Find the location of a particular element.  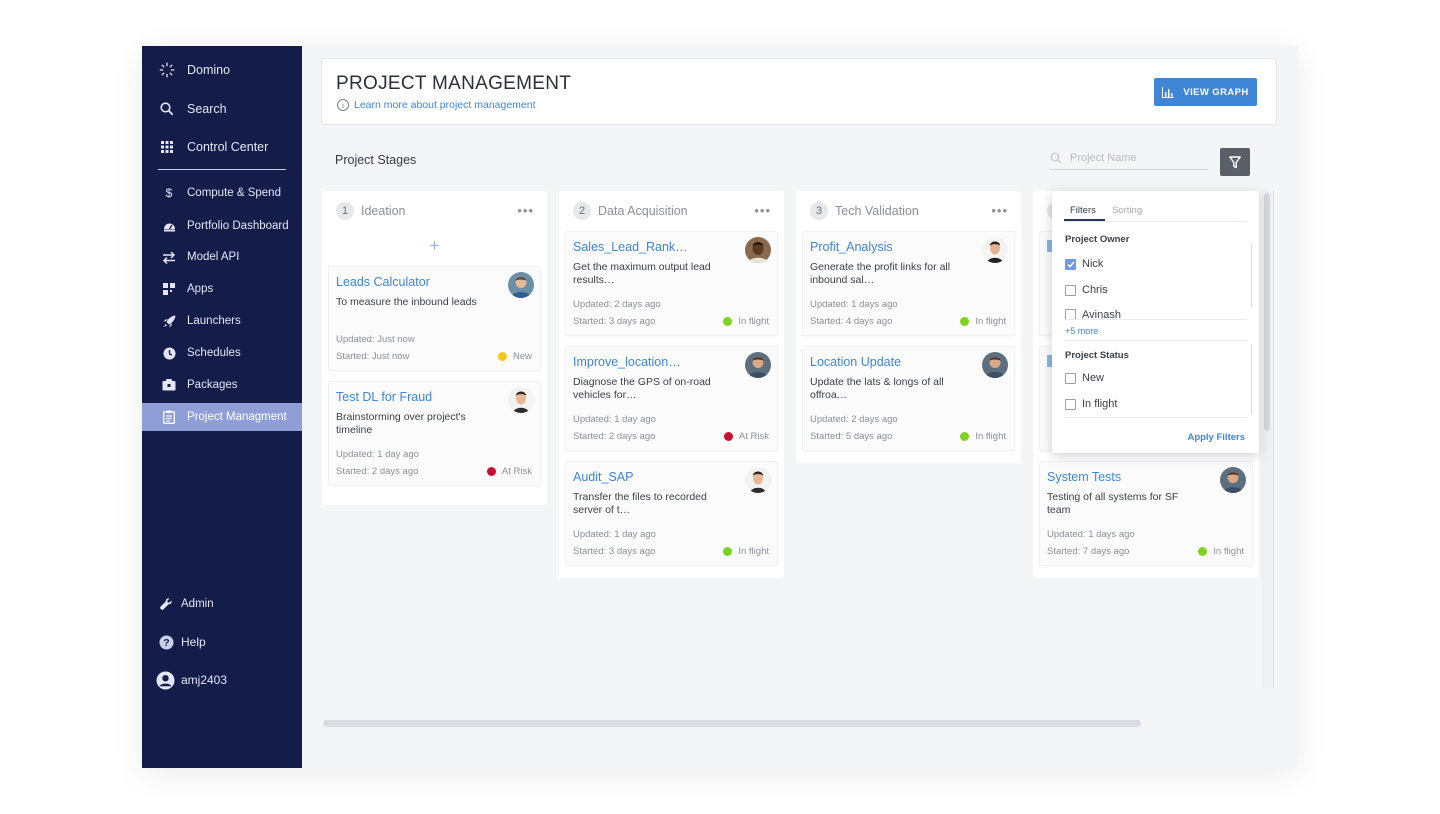

learn-more-link: i Learn more about project management is located at coordinates (436, 105).